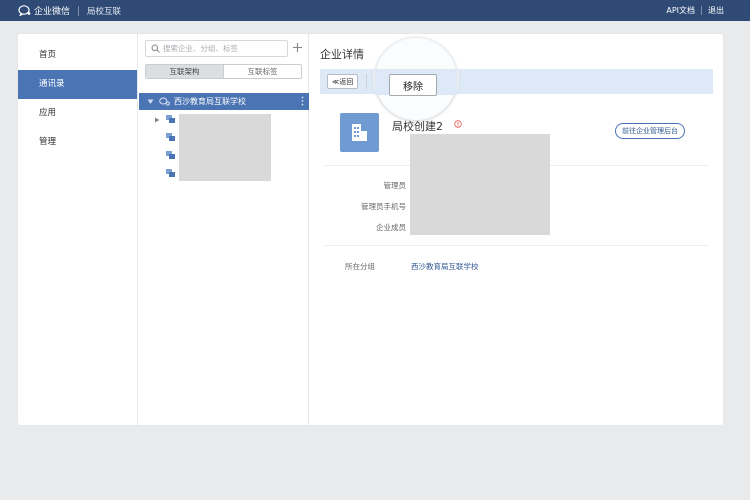 This screenshot has height=500, width=750. Describe the element at coordinates (104, 11) in the screenshot. I see `product-name: 局校互联` at that location.